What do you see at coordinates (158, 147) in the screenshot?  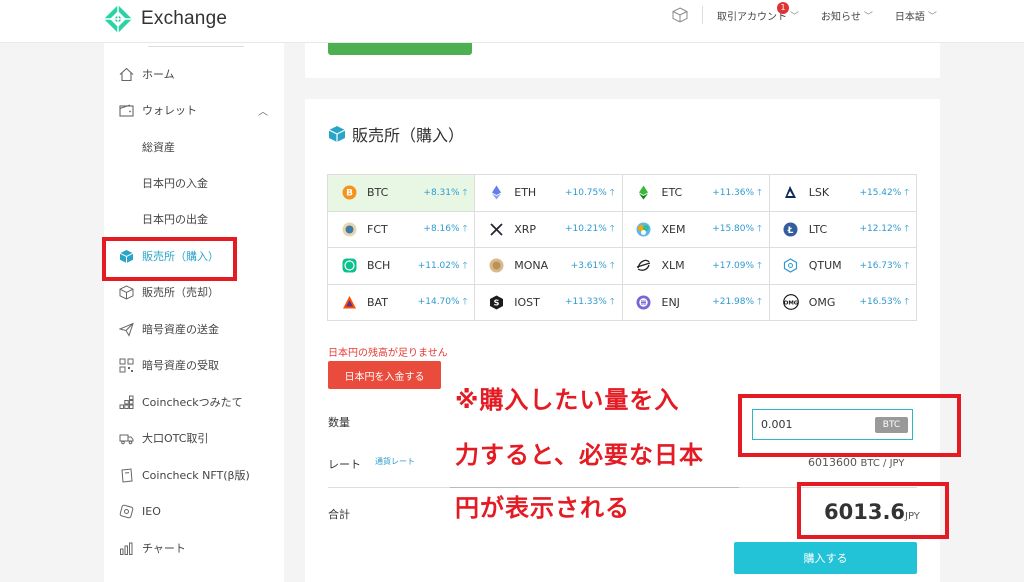 I see `sidebar-item-label: 総資産` at bounding box center [158, 147].